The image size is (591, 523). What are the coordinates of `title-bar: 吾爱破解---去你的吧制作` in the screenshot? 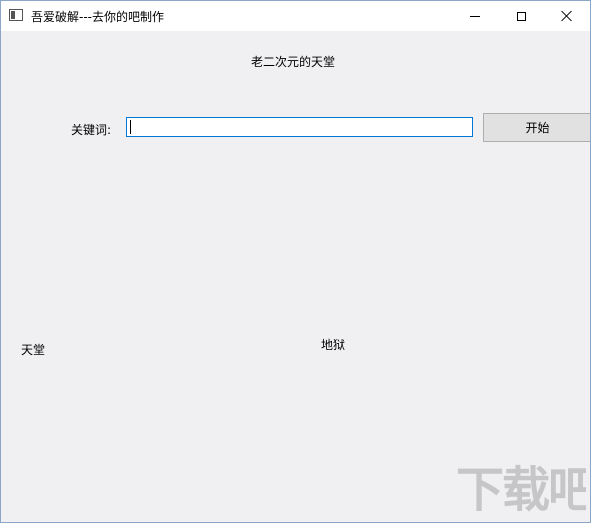 It's located at (295, 16).